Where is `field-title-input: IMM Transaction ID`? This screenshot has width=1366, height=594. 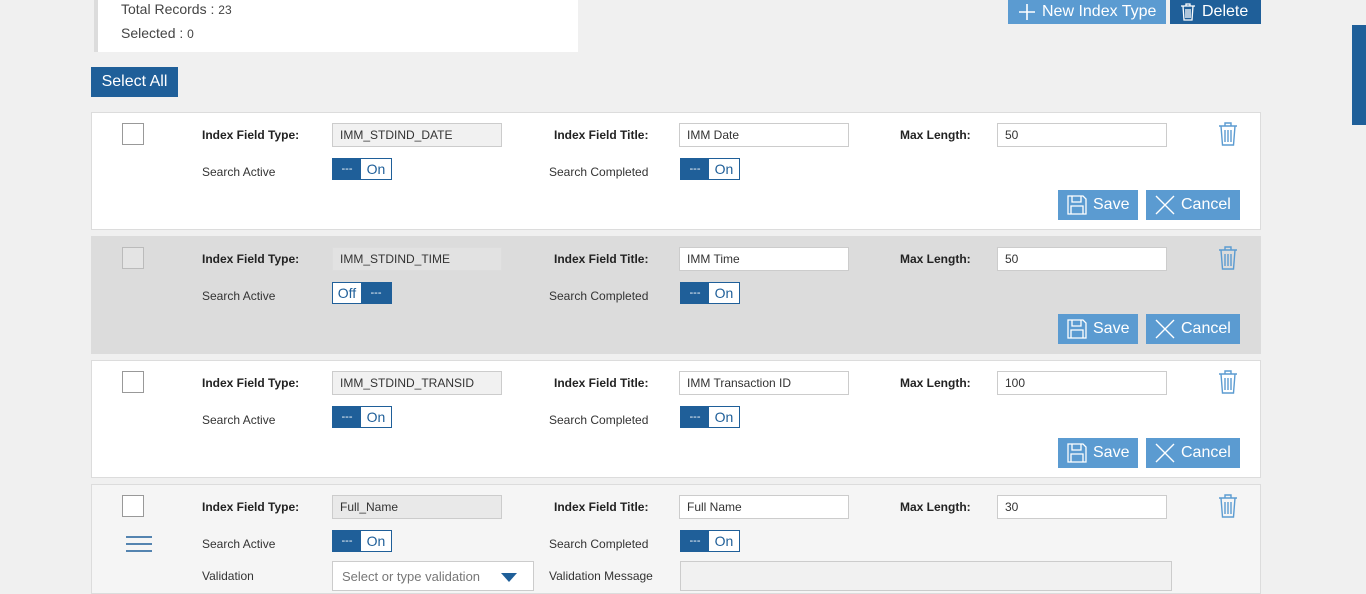
field-title-input: IMM Transaction ID is located at coordinates (764, 383).